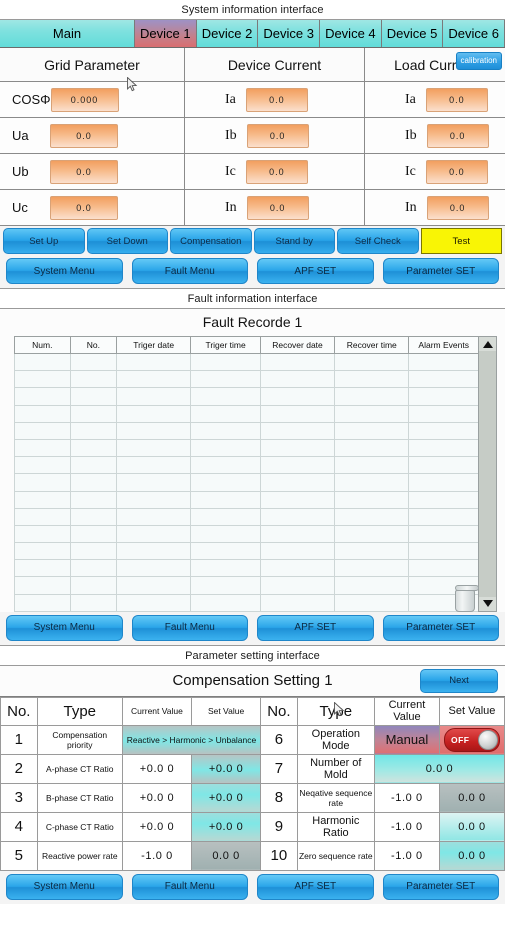  Describe the element at coordinates (226, 855) in the screenshot. I see `row5-set-left: 0.0 0` at that location.